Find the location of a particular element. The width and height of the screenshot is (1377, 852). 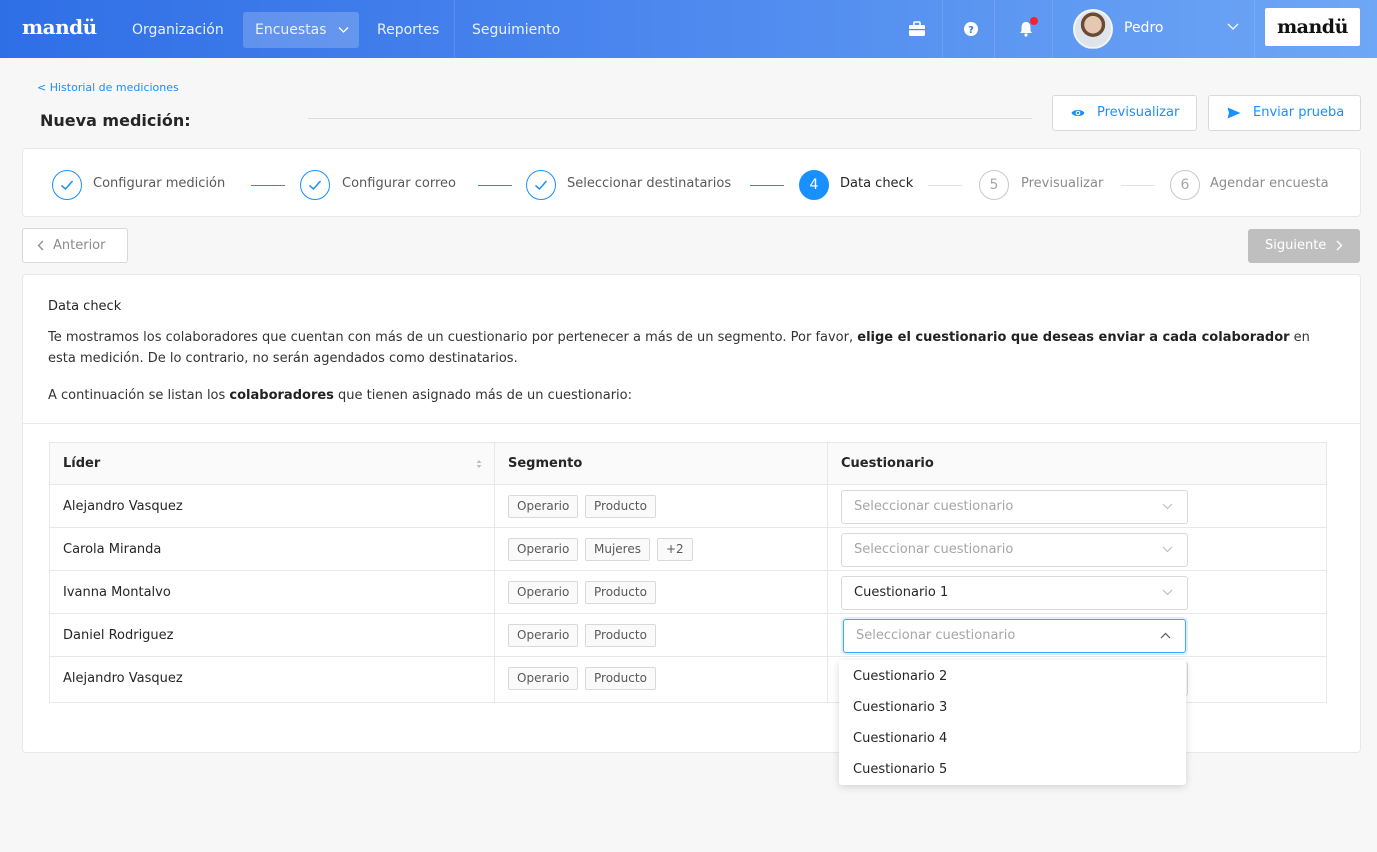

step-3-label: Seleccionar destinatarios is located at coordinates (649, 183).